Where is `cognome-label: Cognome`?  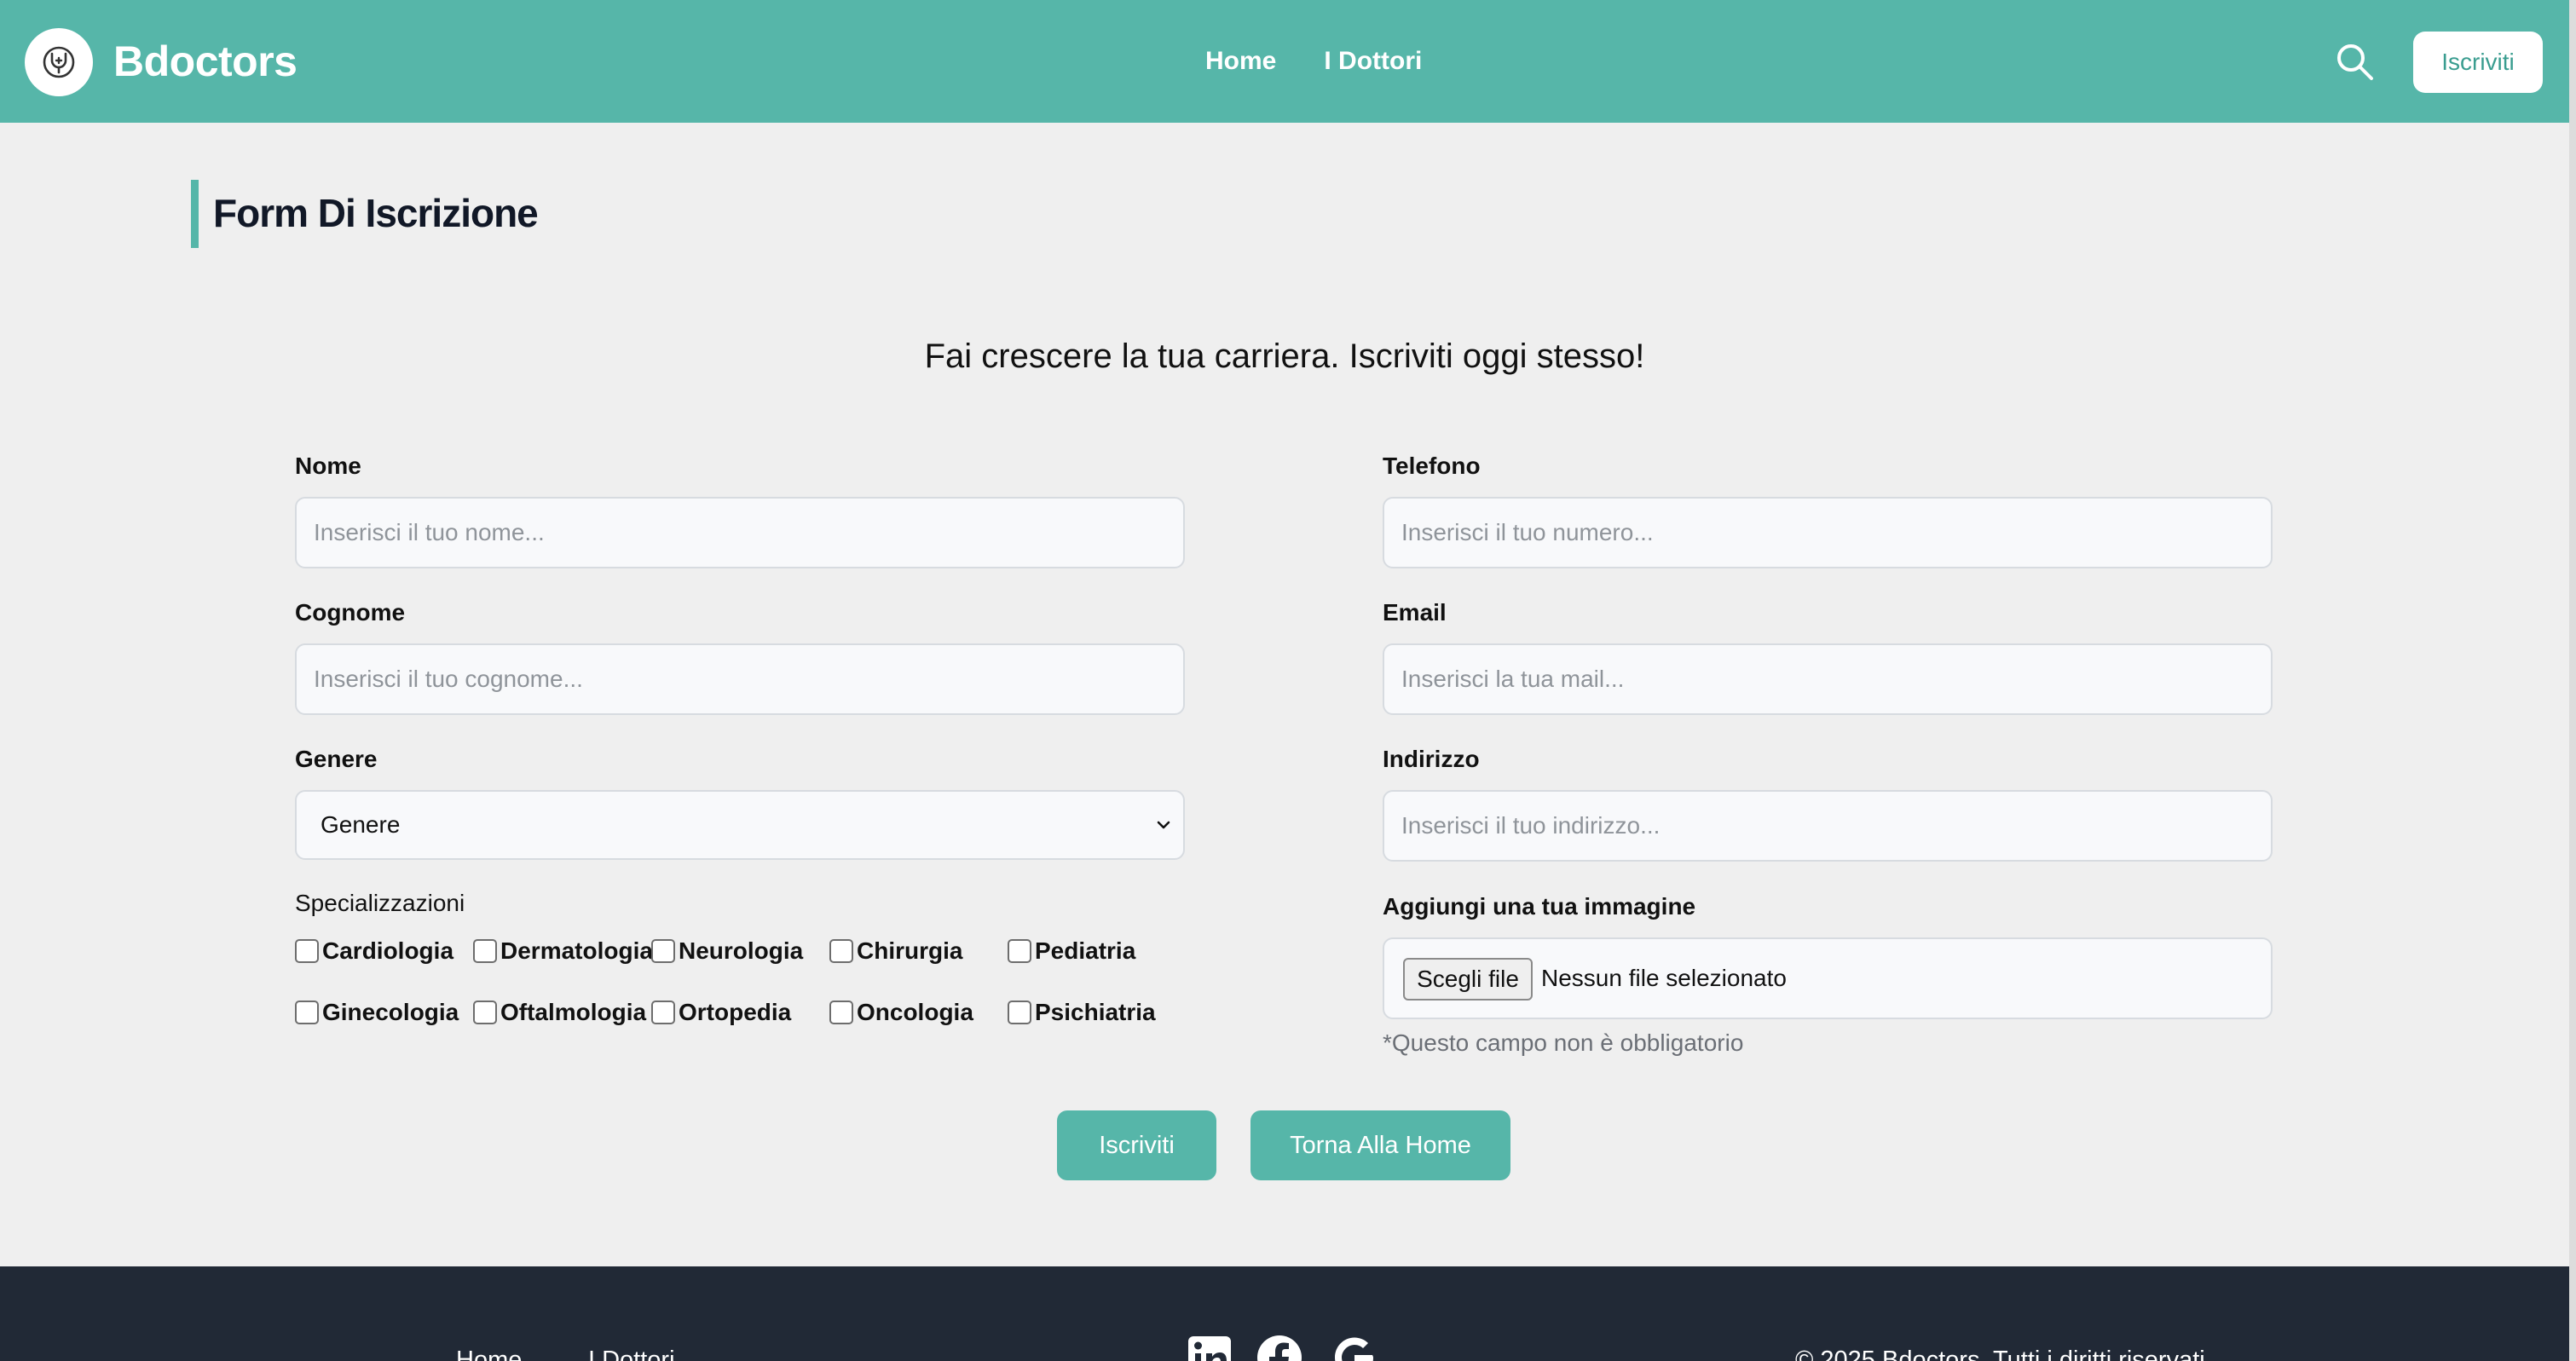 cognome-label: Cognome is located at coordinates (350, 612).